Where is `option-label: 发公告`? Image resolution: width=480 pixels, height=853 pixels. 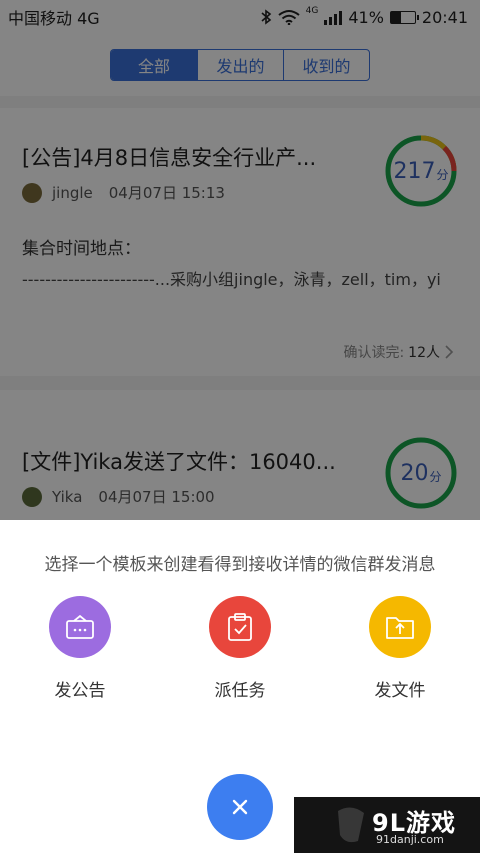 option-label: 发公告 is located at coordinates (80, 691).